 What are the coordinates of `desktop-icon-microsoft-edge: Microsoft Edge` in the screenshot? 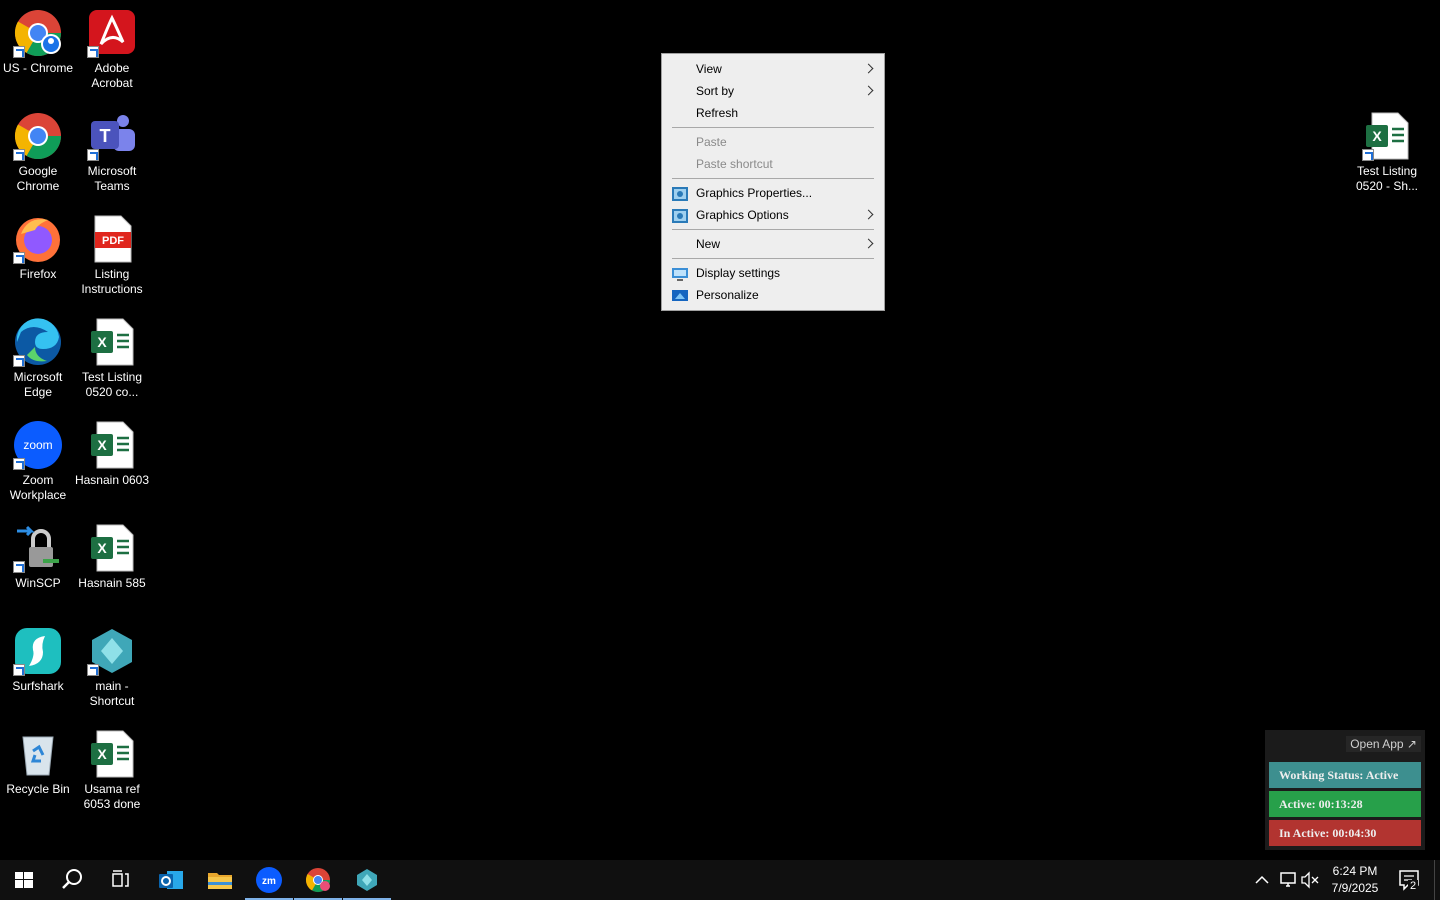 It's located at (38, 358).